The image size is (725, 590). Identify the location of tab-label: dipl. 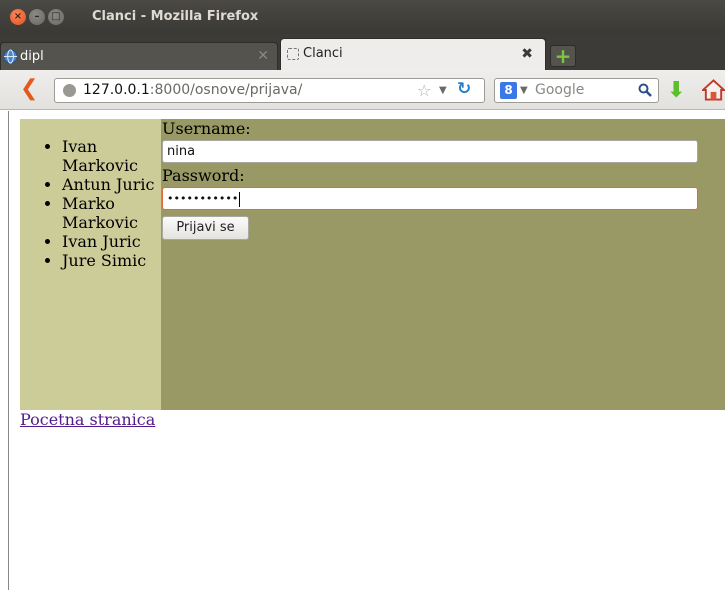
(32, 56).